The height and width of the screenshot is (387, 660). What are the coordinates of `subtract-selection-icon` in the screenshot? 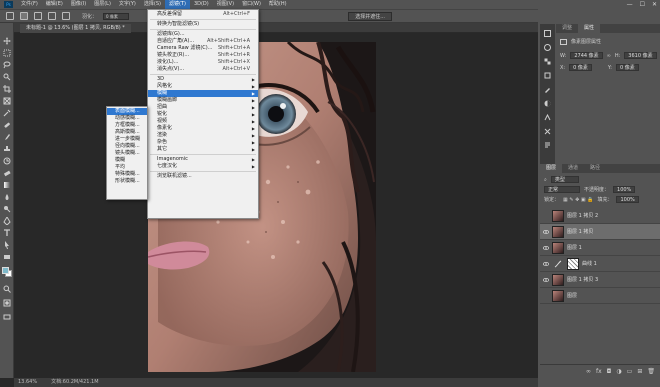 It's located at (52, 16).